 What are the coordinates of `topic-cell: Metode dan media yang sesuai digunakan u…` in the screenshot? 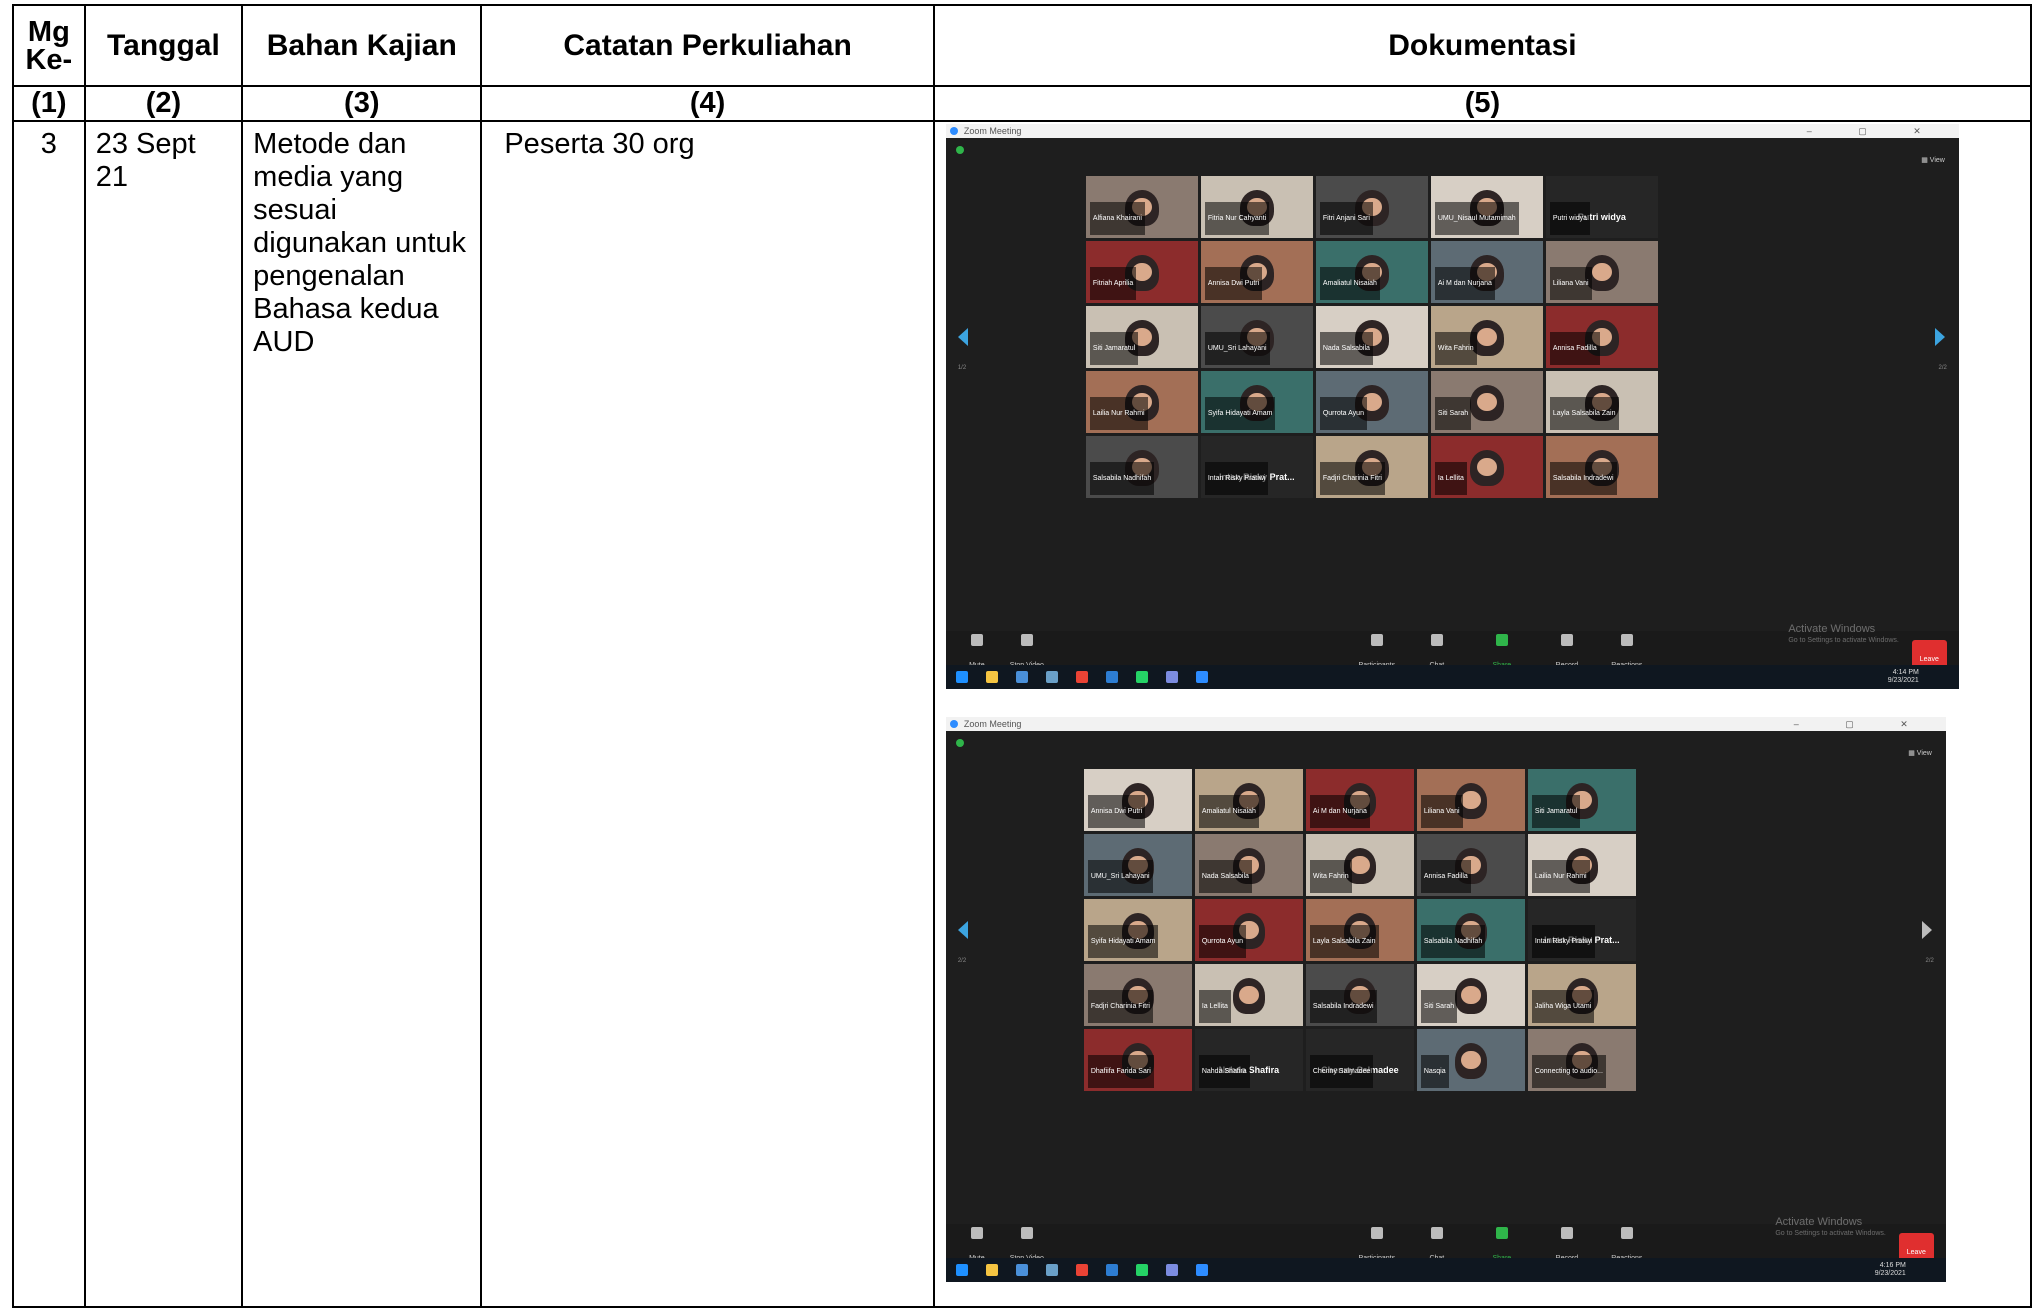 It's located at (362, 714).